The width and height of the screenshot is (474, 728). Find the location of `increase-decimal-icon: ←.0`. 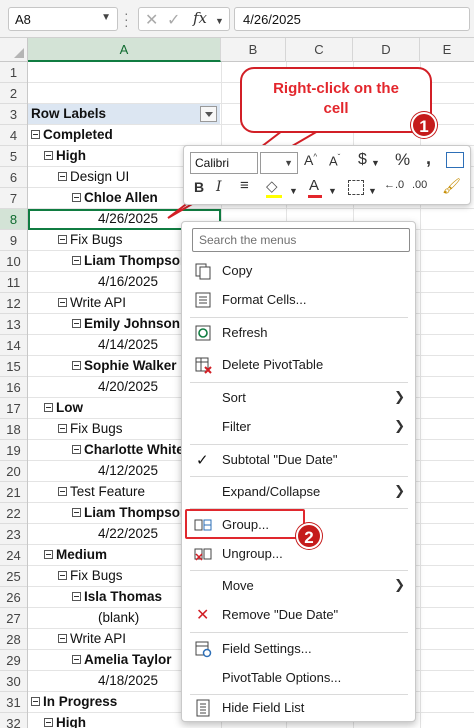

increase-decimal-icon: ←.0 is located at coordinates (394, 185).